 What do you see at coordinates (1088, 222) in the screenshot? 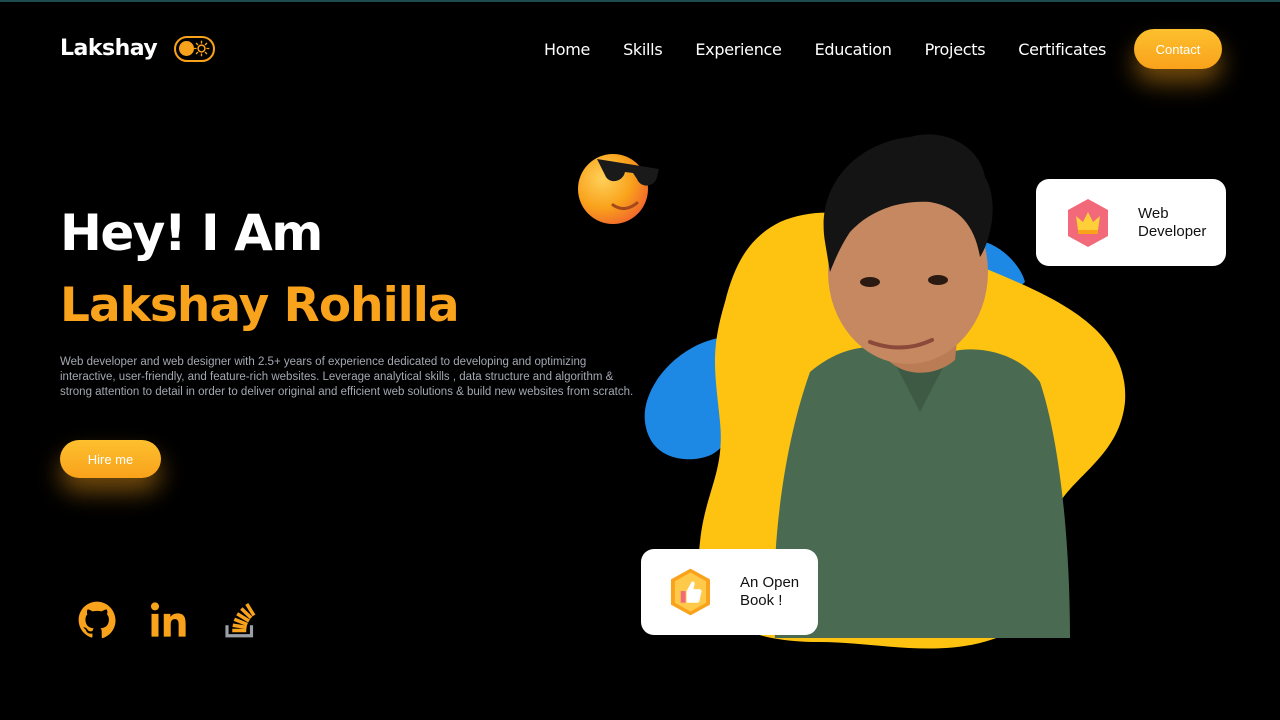
I see `crown-icon` at bounding box center [1088, 222].